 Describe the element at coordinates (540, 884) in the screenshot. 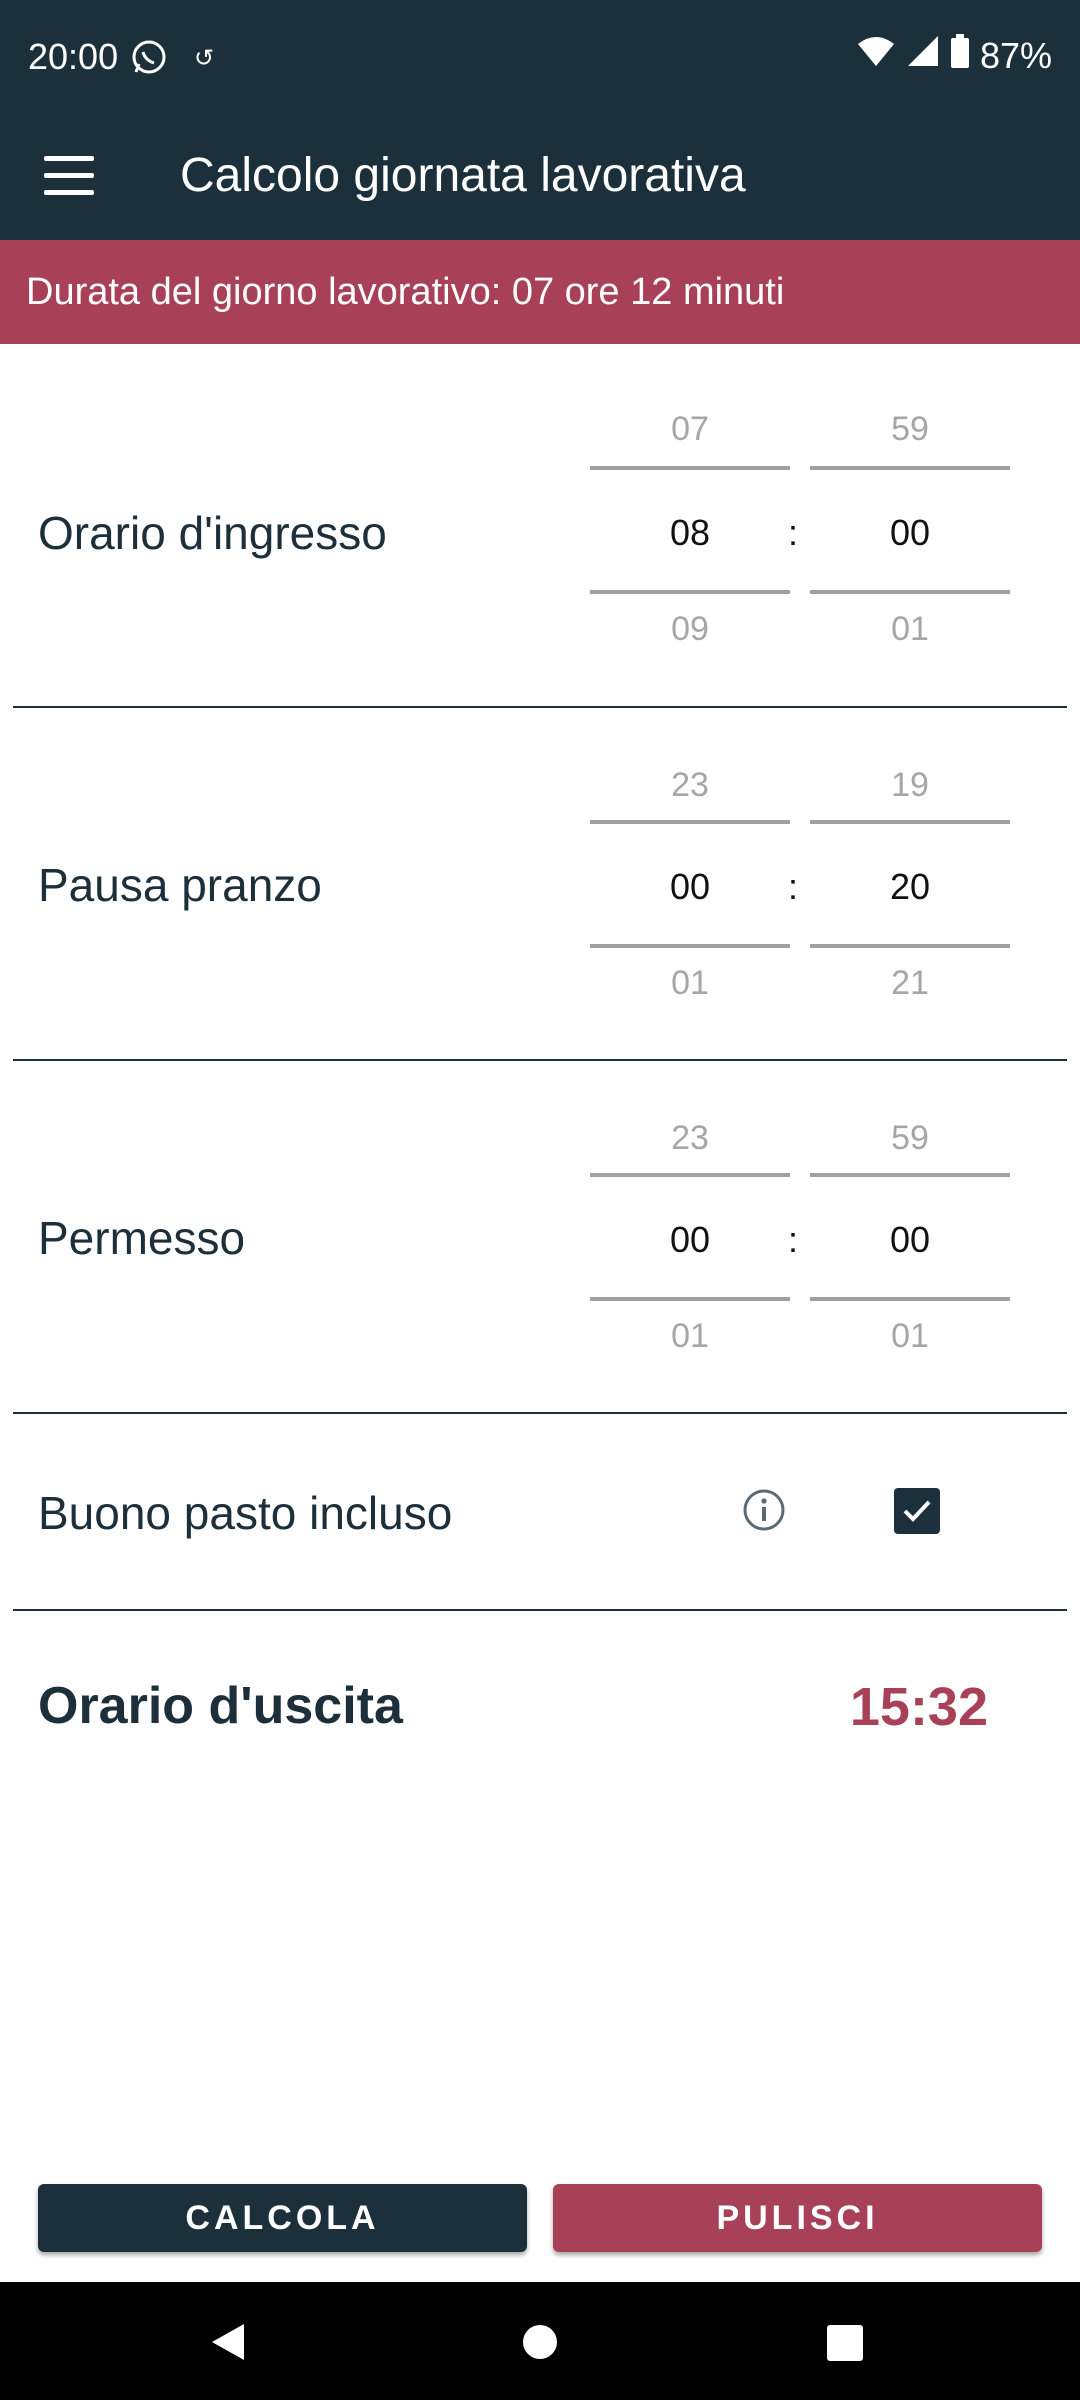

I see `lunch-break-row: Pausa pranzo 23 00 01 : 19 20 21` at that location.